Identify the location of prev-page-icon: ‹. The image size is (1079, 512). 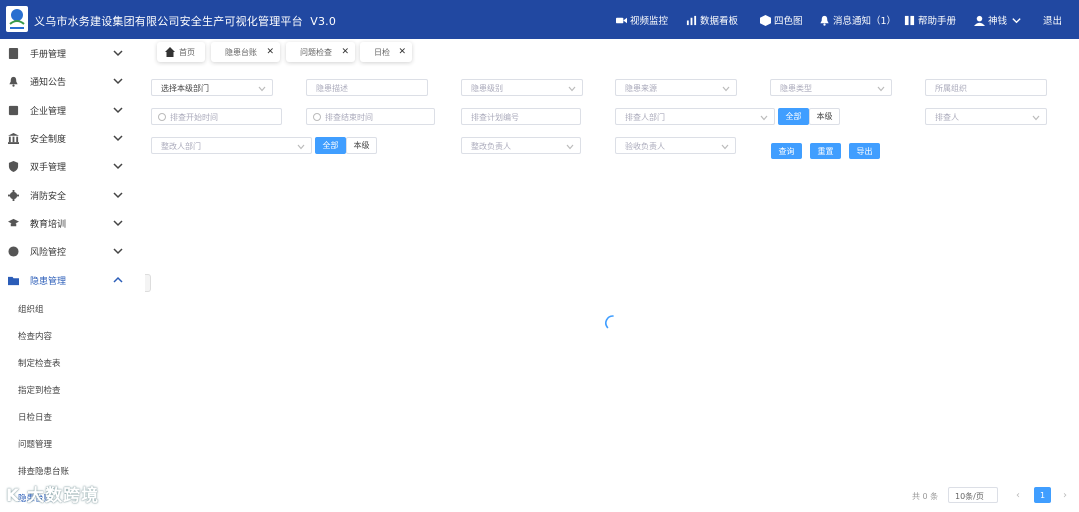
(1018, 495).